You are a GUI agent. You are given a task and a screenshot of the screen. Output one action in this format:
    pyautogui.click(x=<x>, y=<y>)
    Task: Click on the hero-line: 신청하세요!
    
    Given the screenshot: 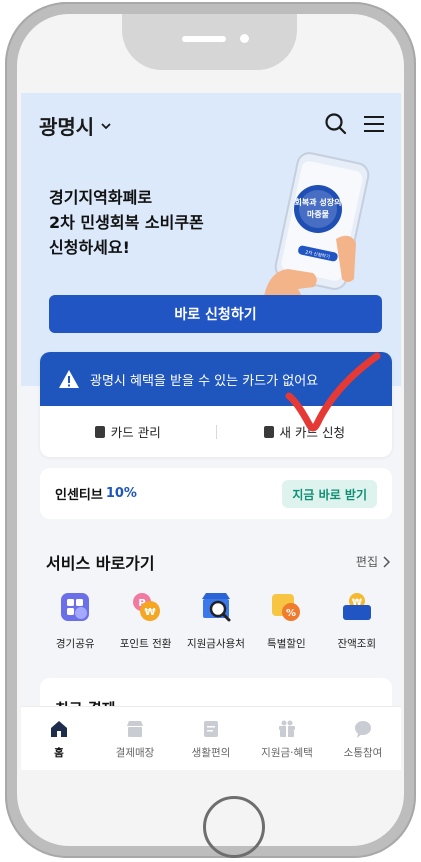 What is the action you would take?
    pyautogui.click(x=89, y=247)
    